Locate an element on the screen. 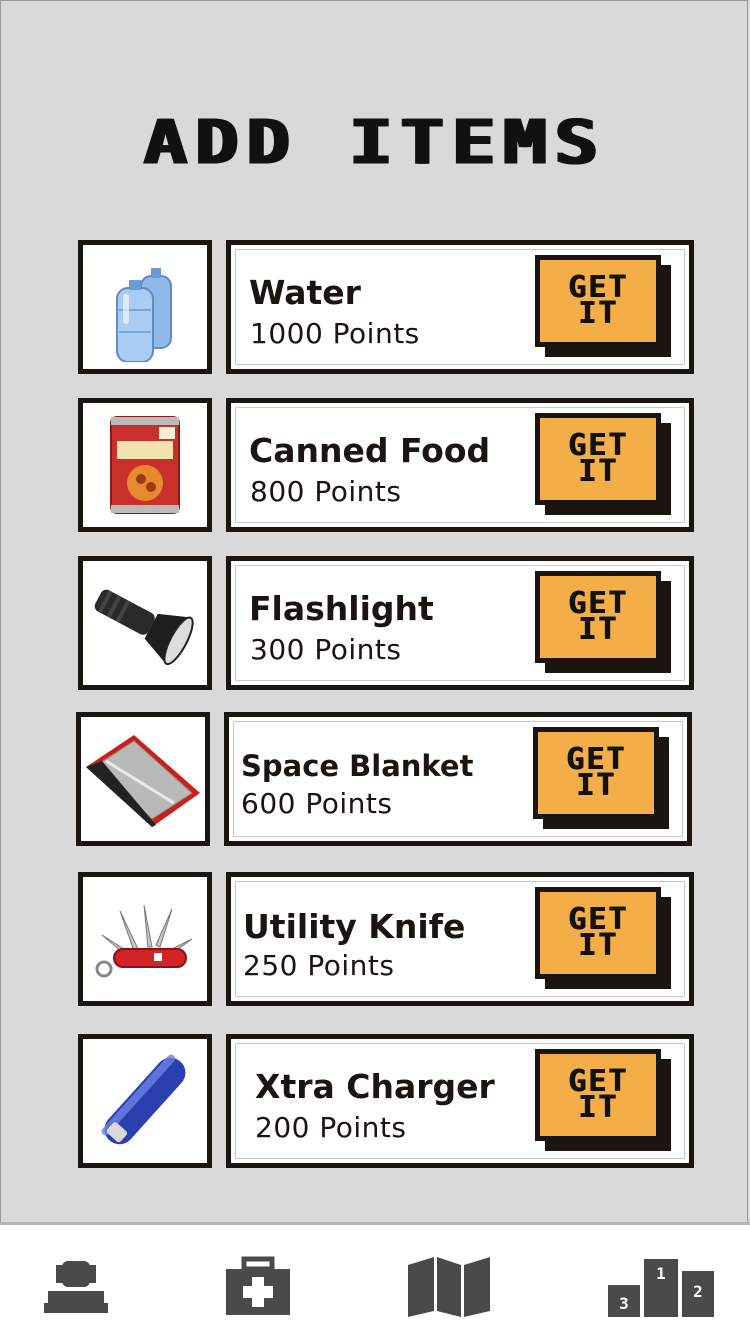 Image resolution: width=750 pixels, height=1334 pixels. item-points: 300 Points is located at coordinates (326, 649).